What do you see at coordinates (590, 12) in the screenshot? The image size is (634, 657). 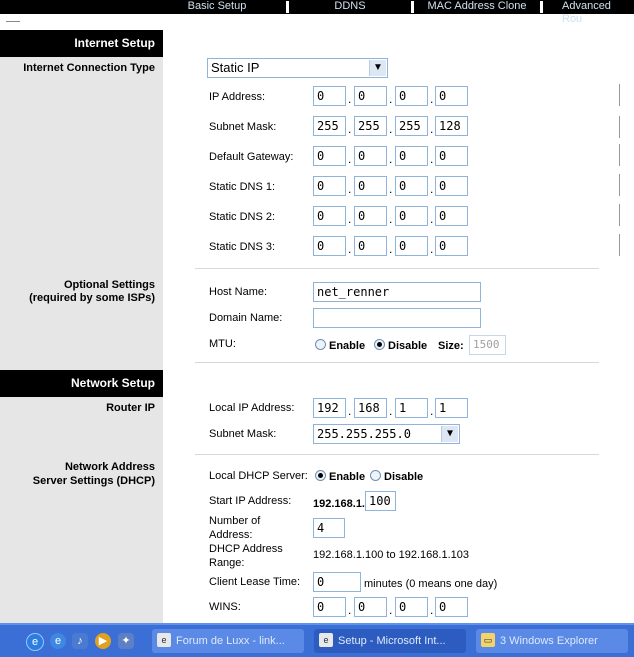 I see `tab-advanced-routing: Advanced Rou` at bounding box center [590, 12].